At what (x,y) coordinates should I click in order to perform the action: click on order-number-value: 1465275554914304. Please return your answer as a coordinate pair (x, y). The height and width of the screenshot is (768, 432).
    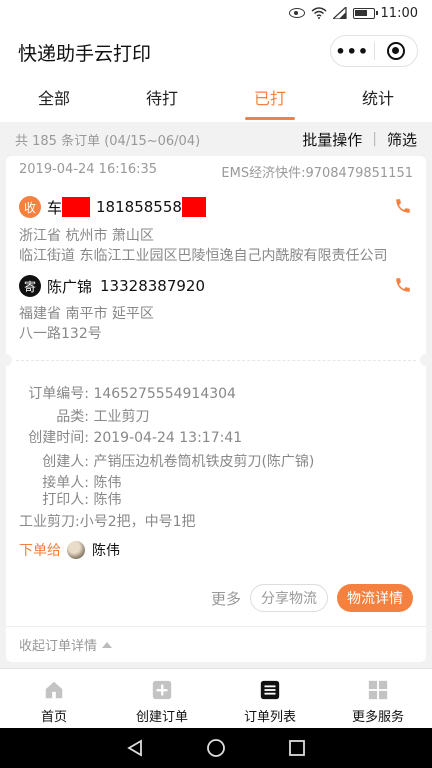
    Looking at the image, I should click on (164, 394).